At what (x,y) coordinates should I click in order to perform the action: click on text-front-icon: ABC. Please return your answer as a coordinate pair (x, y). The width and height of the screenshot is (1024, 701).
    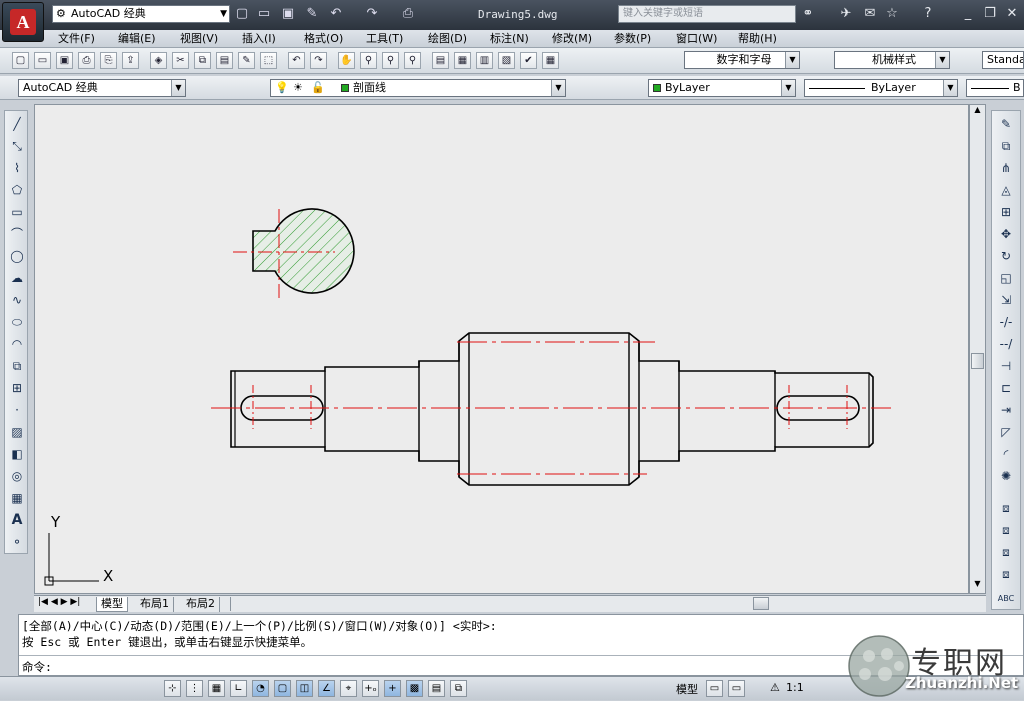
    Looking at the image, I should click on (1006, 598).